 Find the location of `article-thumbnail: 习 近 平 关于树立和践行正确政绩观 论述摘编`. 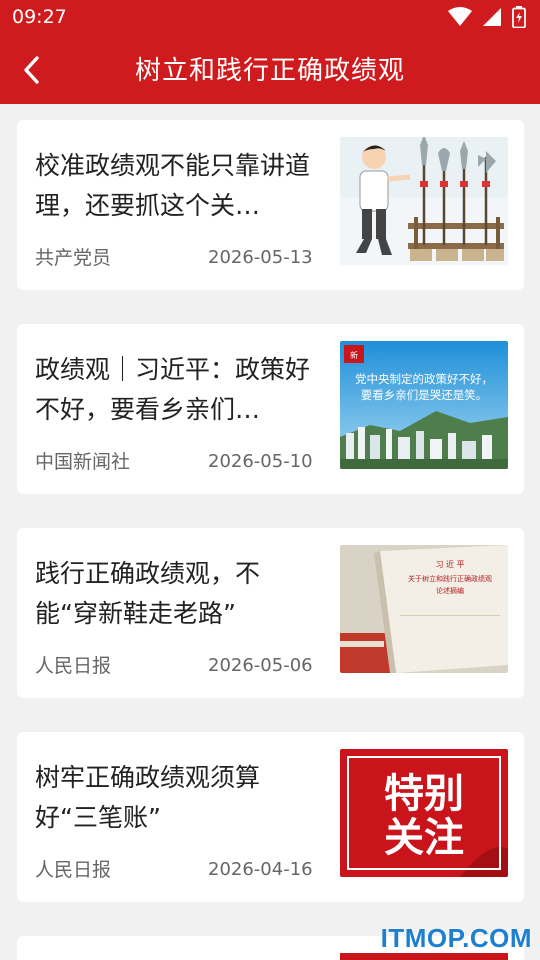

article-thumbnail: 习 近 平 关于树立和践行正确政绩观 论述摘编 is located at coordinates (424, 609).